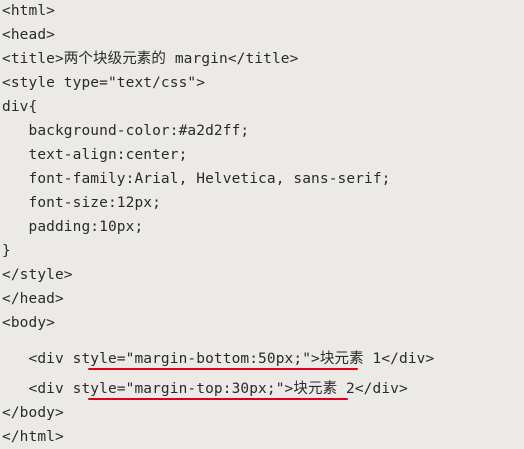 This screenshot has width=524, height=449. I want to click on code-line-10: padding:10px;, so click(73, 227).